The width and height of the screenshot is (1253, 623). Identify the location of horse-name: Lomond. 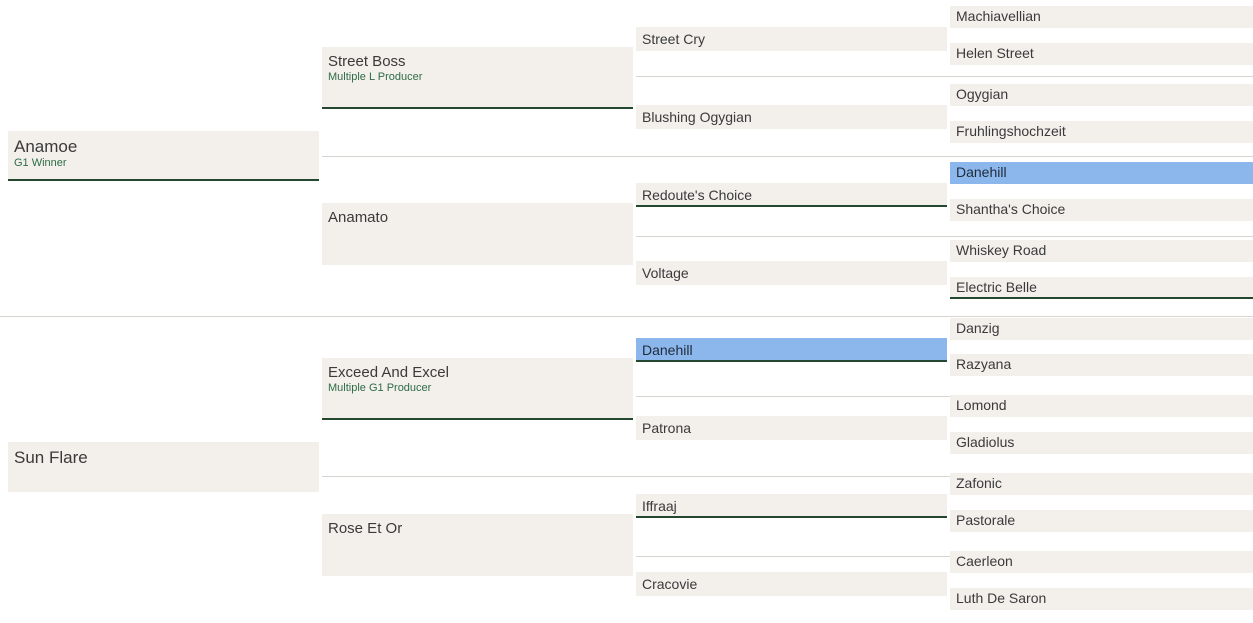
(981, 405).